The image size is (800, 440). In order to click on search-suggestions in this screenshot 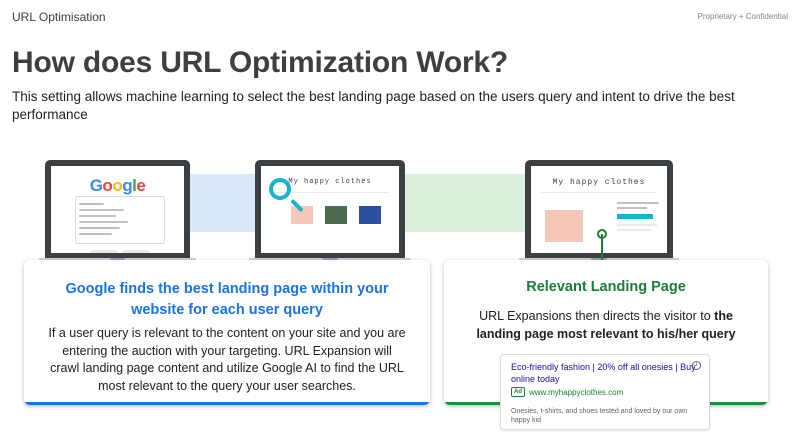, I will do `click(120, 220)`.